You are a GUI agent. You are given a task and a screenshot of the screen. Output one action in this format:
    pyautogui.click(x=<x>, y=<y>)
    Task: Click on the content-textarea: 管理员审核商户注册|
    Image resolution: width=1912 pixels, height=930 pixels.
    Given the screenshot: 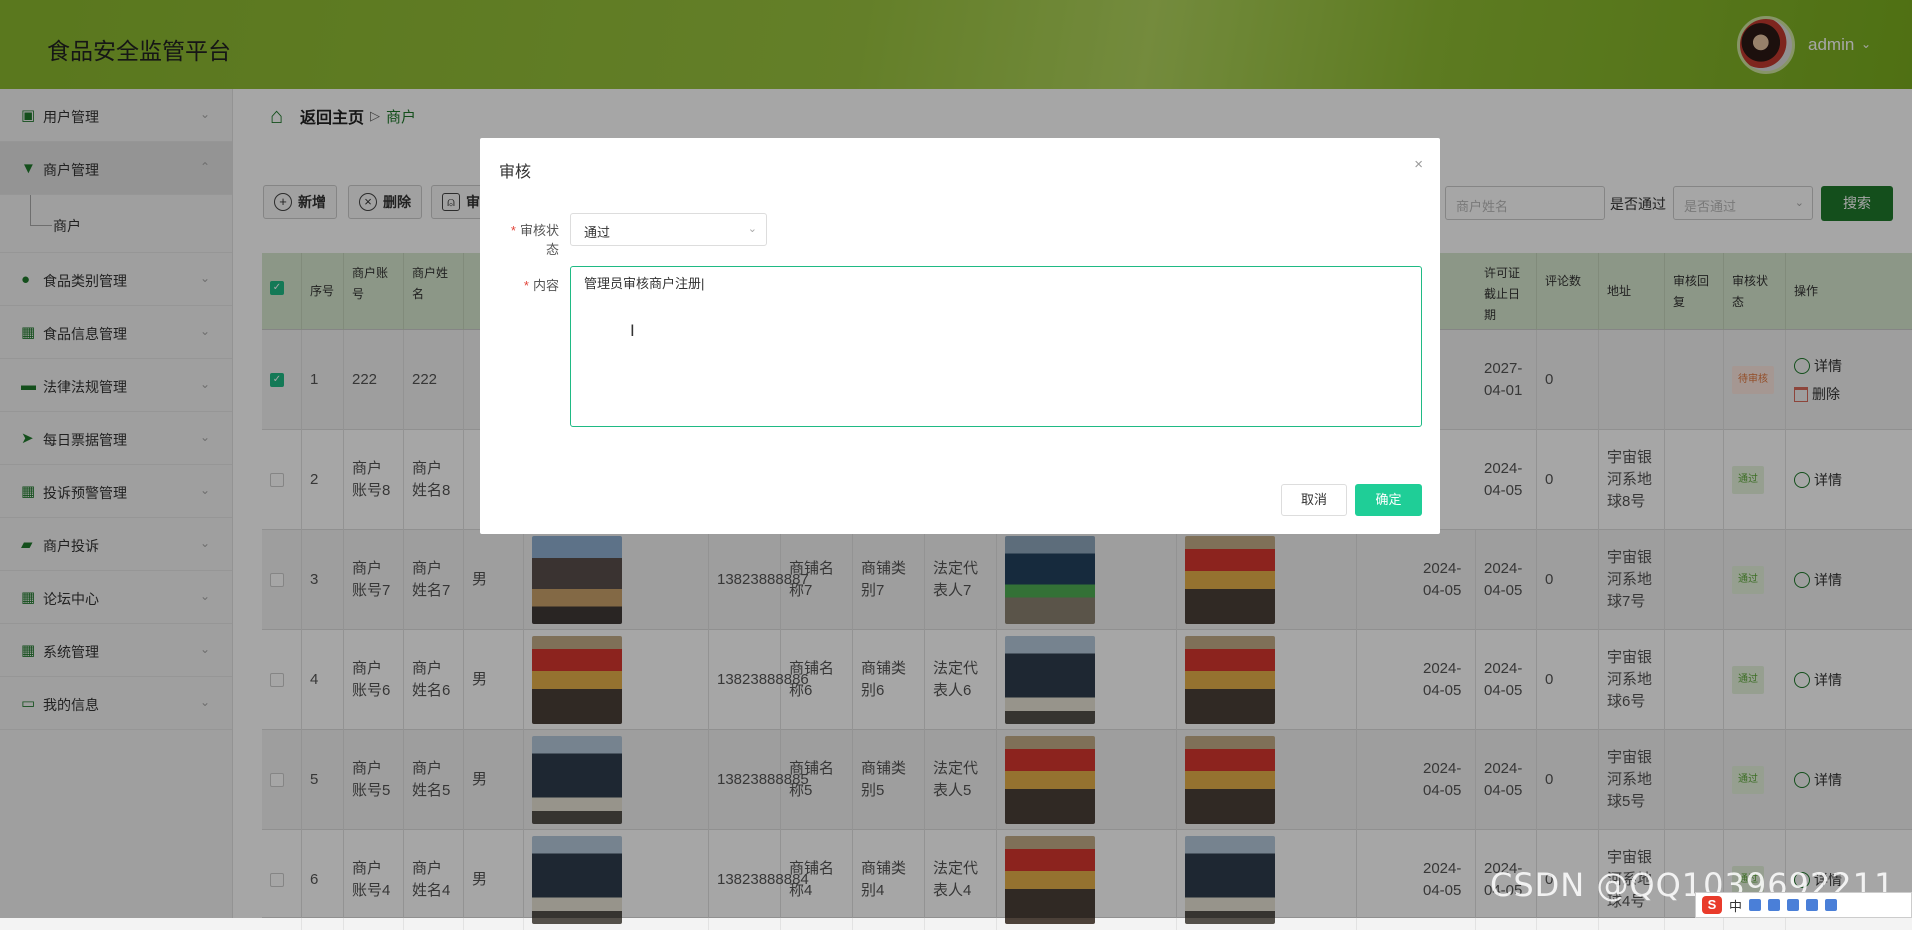 What is the action you would take?
    pyautogui.click(x=996, y=346)
    